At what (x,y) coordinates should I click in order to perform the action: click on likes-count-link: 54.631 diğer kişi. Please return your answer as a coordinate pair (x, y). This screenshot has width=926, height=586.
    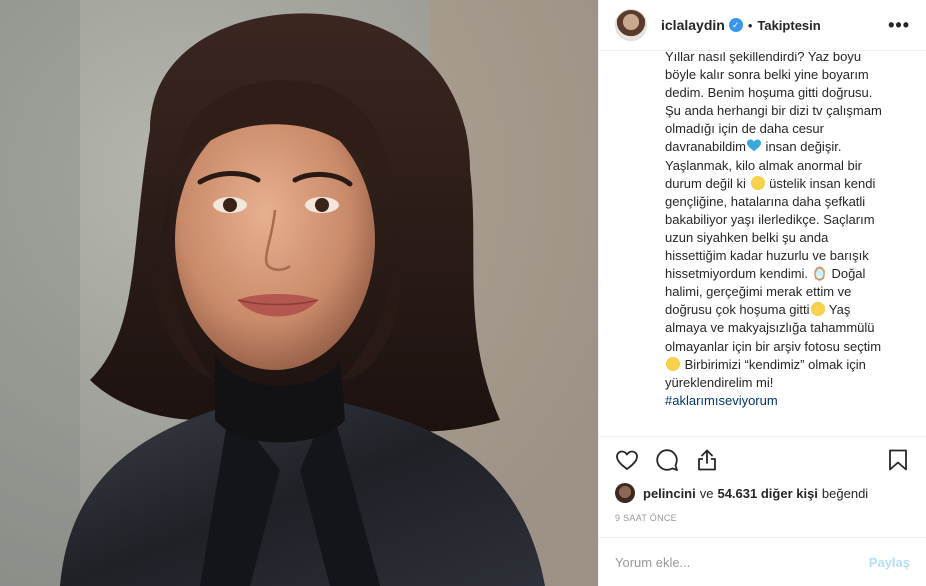
    Looking at the image, I should click on (767, 493).